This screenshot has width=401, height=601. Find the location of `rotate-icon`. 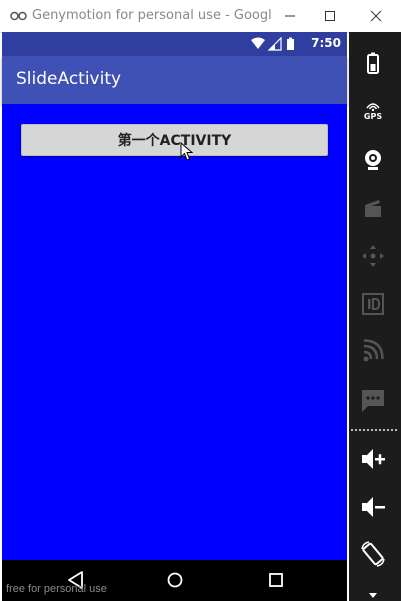

rotate-icon is located at coordinates (373, 554).